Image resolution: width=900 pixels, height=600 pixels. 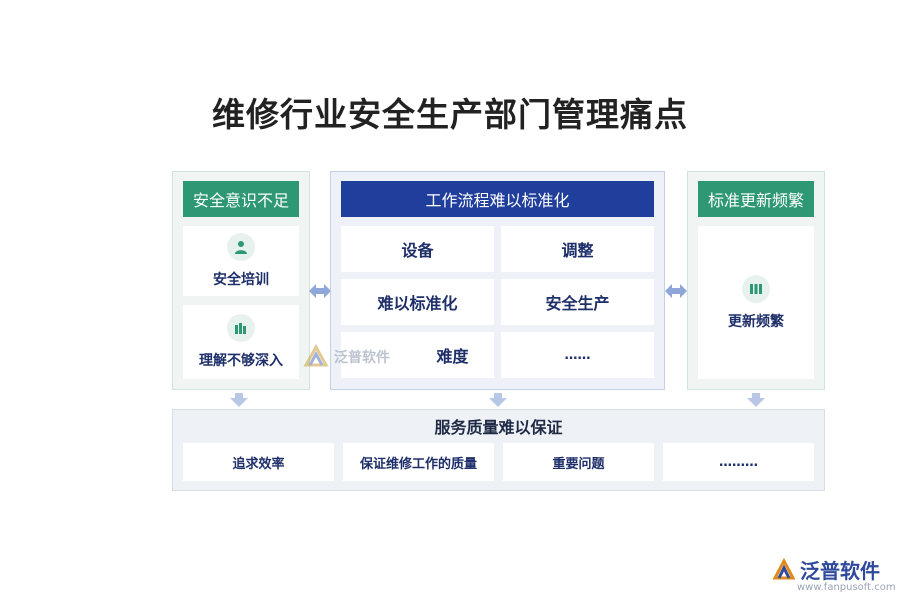 I want to click on cell-adjust-label: 调整, so click(x=577, y=250).